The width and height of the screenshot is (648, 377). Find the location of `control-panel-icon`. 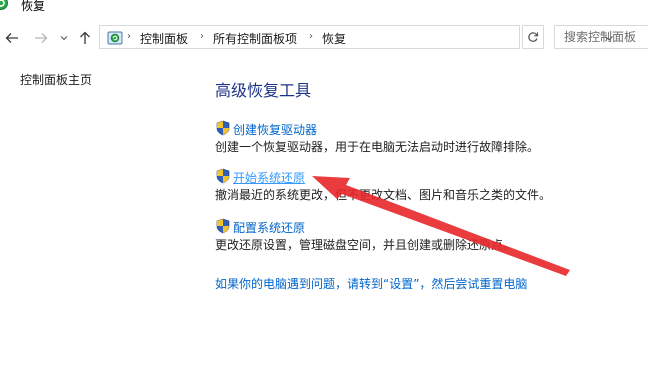

control-panel-icon is located at coordinates (115, 38).